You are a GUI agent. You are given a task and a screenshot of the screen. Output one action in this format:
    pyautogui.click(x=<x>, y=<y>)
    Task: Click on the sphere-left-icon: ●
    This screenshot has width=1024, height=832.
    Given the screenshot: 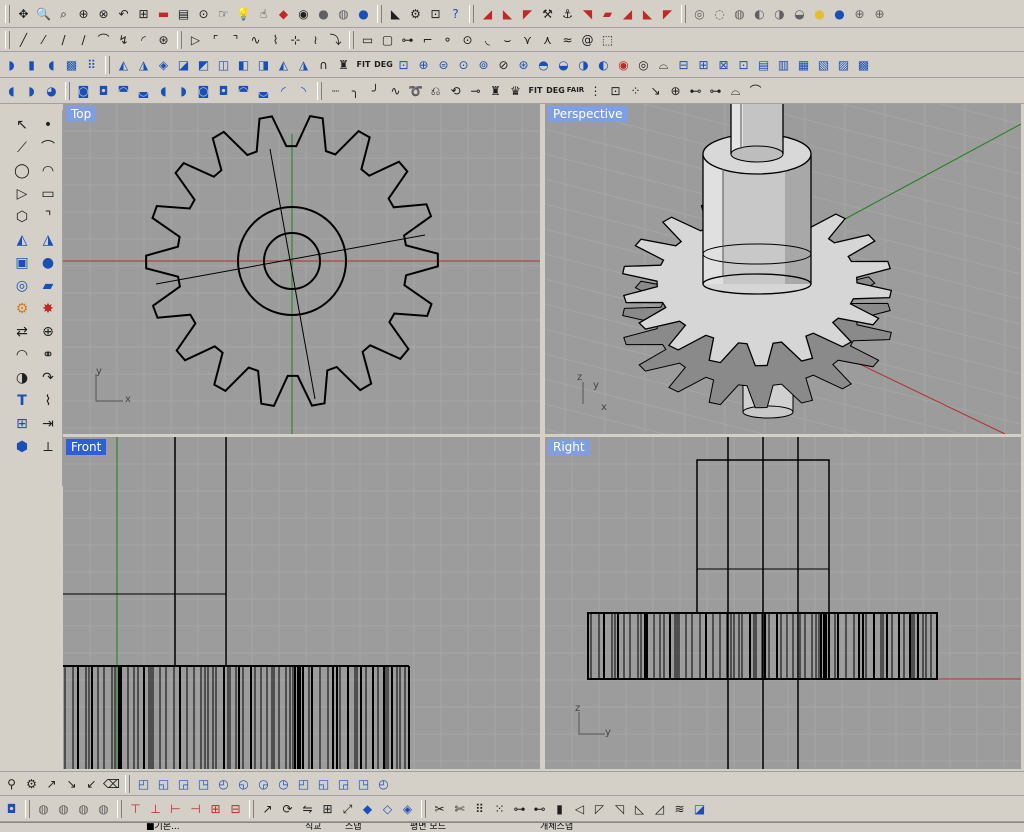 What is the action you would take?
    pyautogui.click(x=48, y=263)
    